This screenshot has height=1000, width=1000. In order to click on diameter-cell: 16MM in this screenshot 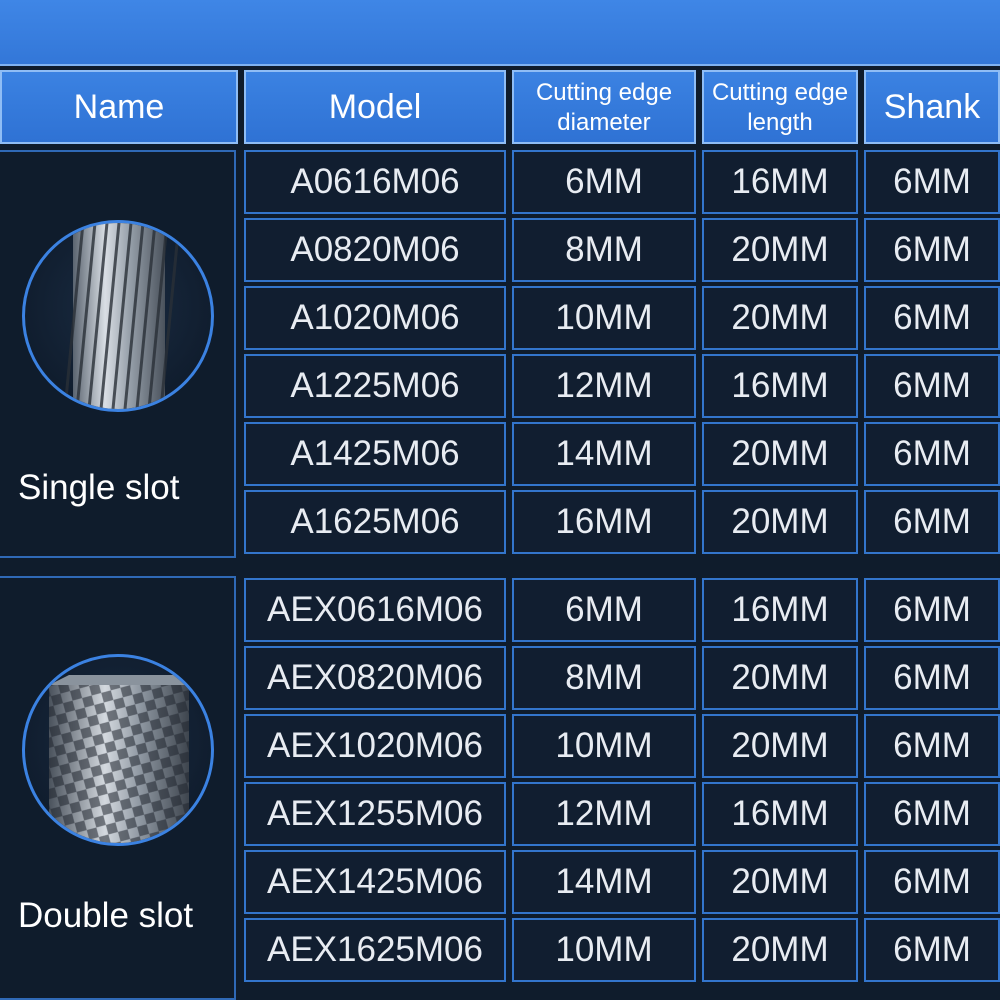, I will do `click(604, 522)`.